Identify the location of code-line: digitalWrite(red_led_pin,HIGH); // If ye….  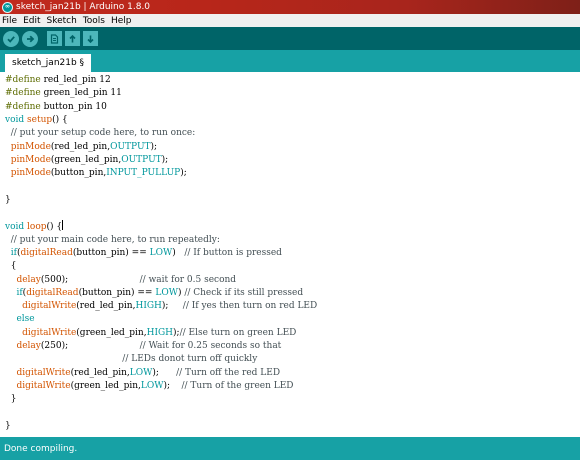
(161, 306).